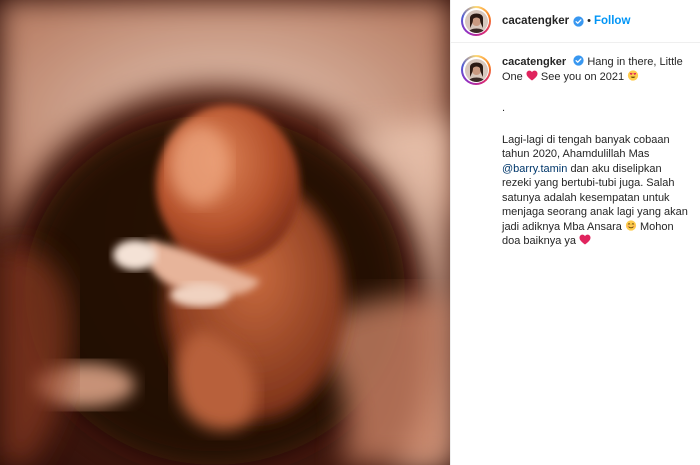 The image size is (700, 465). What do you see at coordinates (535, 21) in the screenshot?
I see `header-username: cacatengker` at bounding box center [535, 21].